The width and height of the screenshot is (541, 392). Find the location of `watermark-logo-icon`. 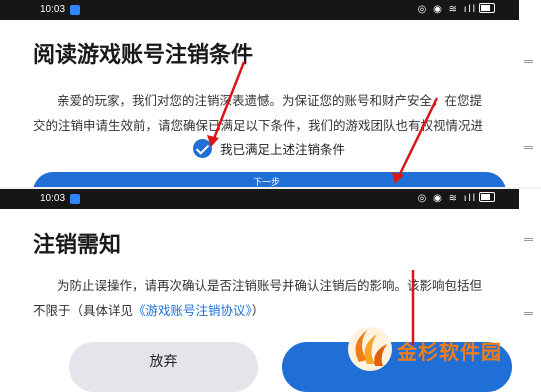

watermark-logo-icon is located at coordinates (370, 349).